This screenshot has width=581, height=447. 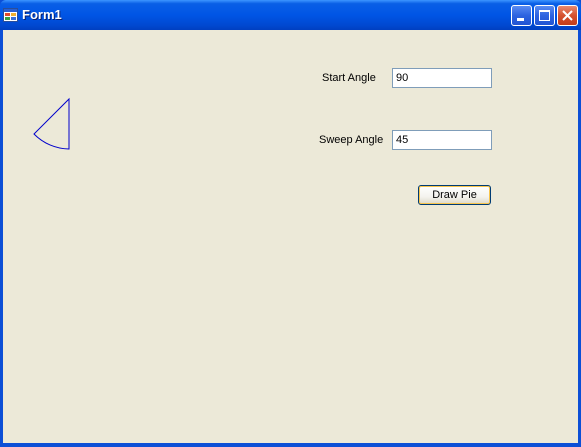 I want to click on pie-drawing, so click(x=51, y=123).